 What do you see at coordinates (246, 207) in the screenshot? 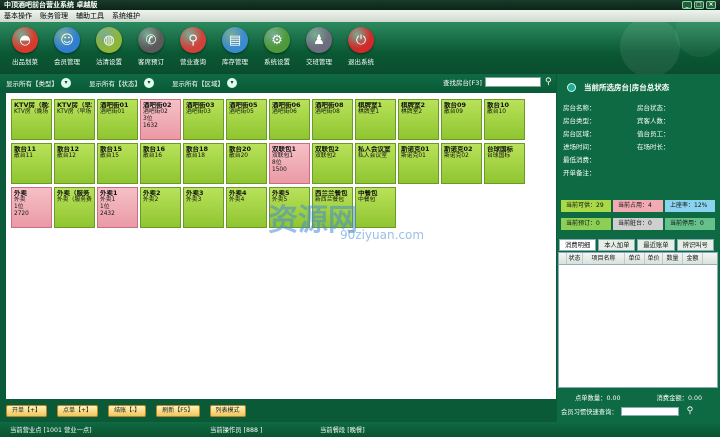
I see `table-tile: 外卖4 外卖4` at bounding box center [246, 207].